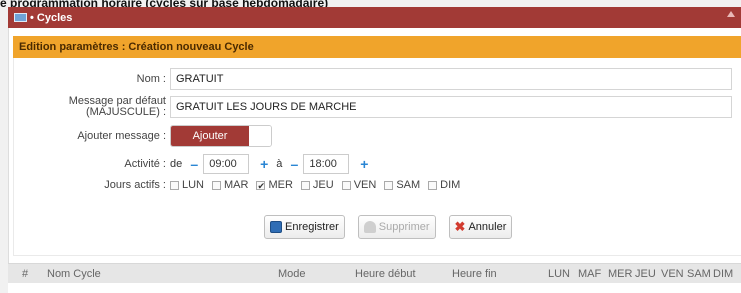 This screenshot has height=293, width=741. I want to click on jours-label: Jours actifs :, so click(135, 184).